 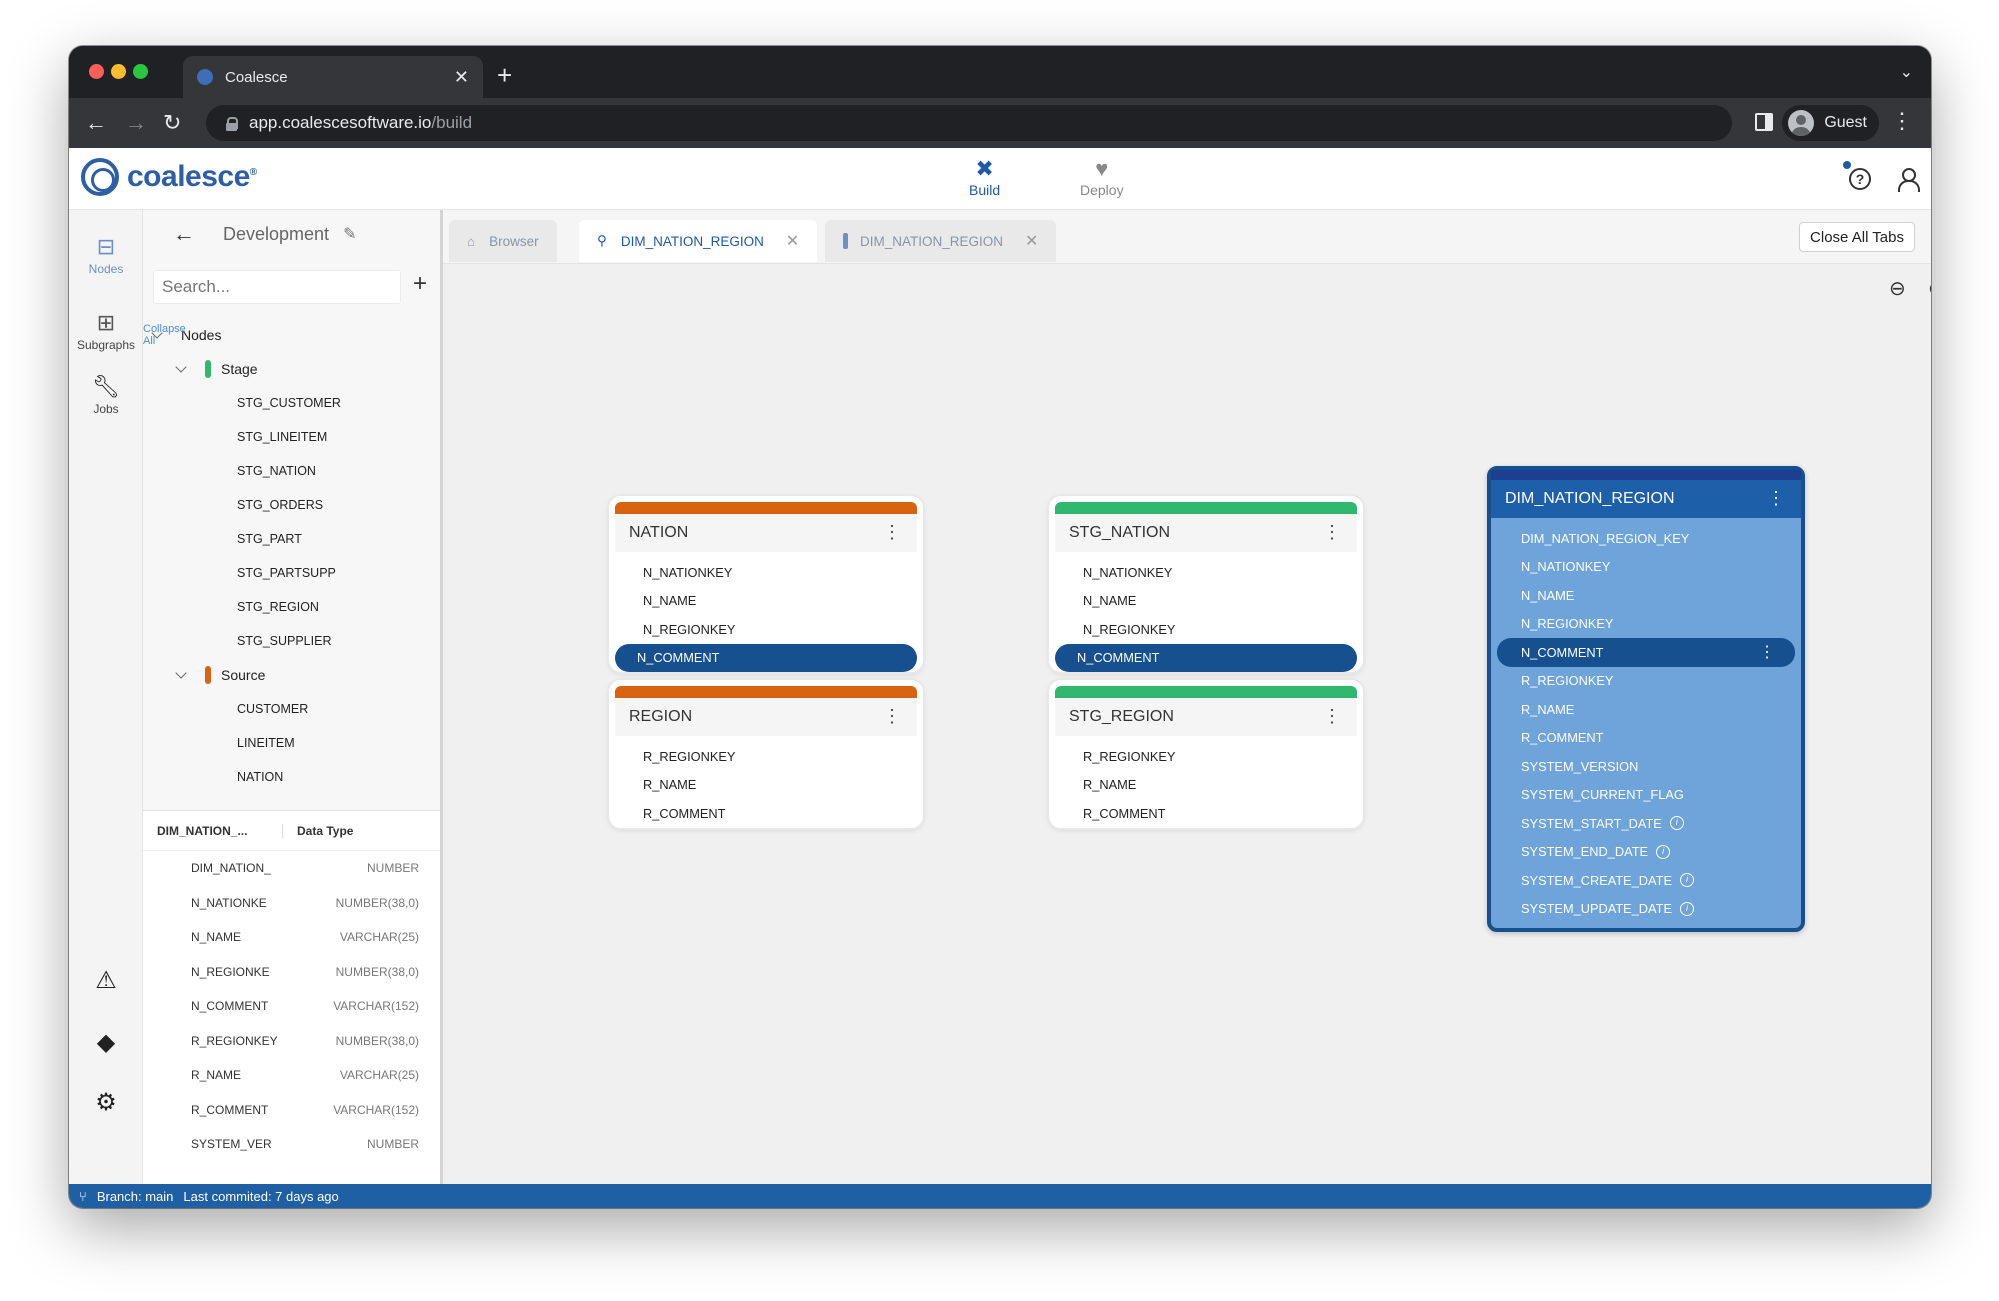 What do you see at coordinates (96, 123) in the screenshot?
I see `back-arrow-icon: ←` at bounding box center [96, 123].